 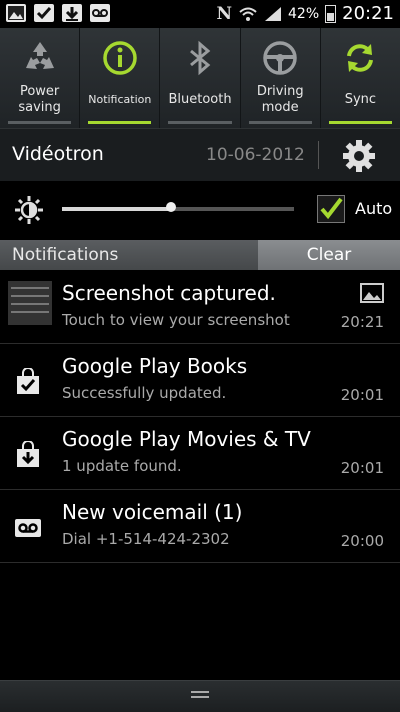 What do you see at coordinates (152, 512) in the screenshot?
I see `notification-title: New voicemail (1)` at bounding box center [152, 512].